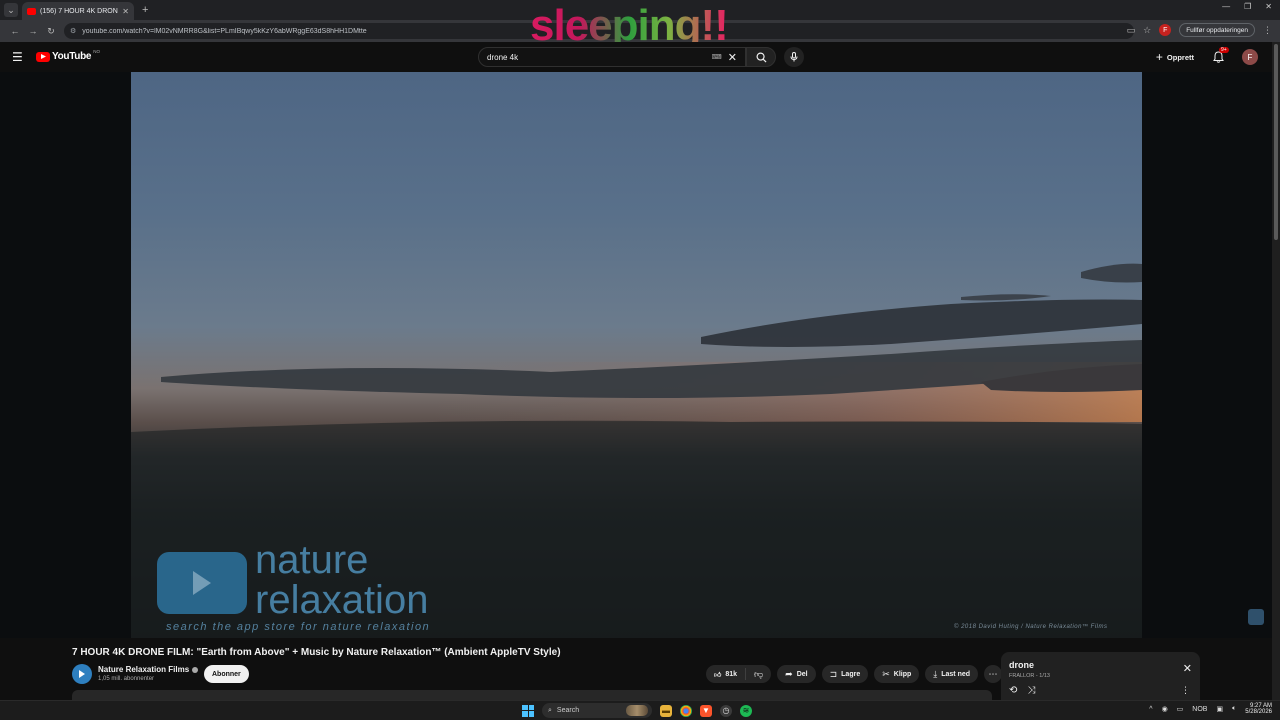 Image resolution: width=1280 pixels, height=720 pixels. I want to click on windows-start-icon, so click(528, 710).